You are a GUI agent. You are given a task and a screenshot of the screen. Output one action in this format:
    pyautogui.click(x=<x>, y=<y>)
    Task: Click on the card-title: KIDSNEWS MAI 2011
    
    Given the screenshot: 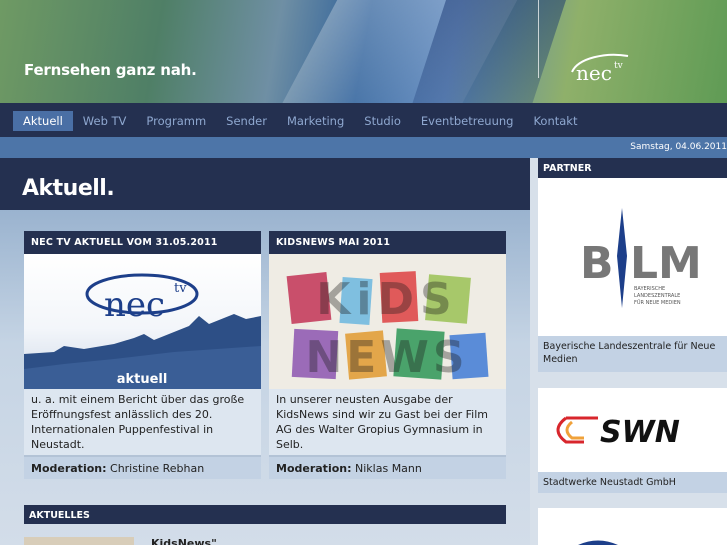 What is the action you would take?
    pyautogui.click(x=387, y=242)
    